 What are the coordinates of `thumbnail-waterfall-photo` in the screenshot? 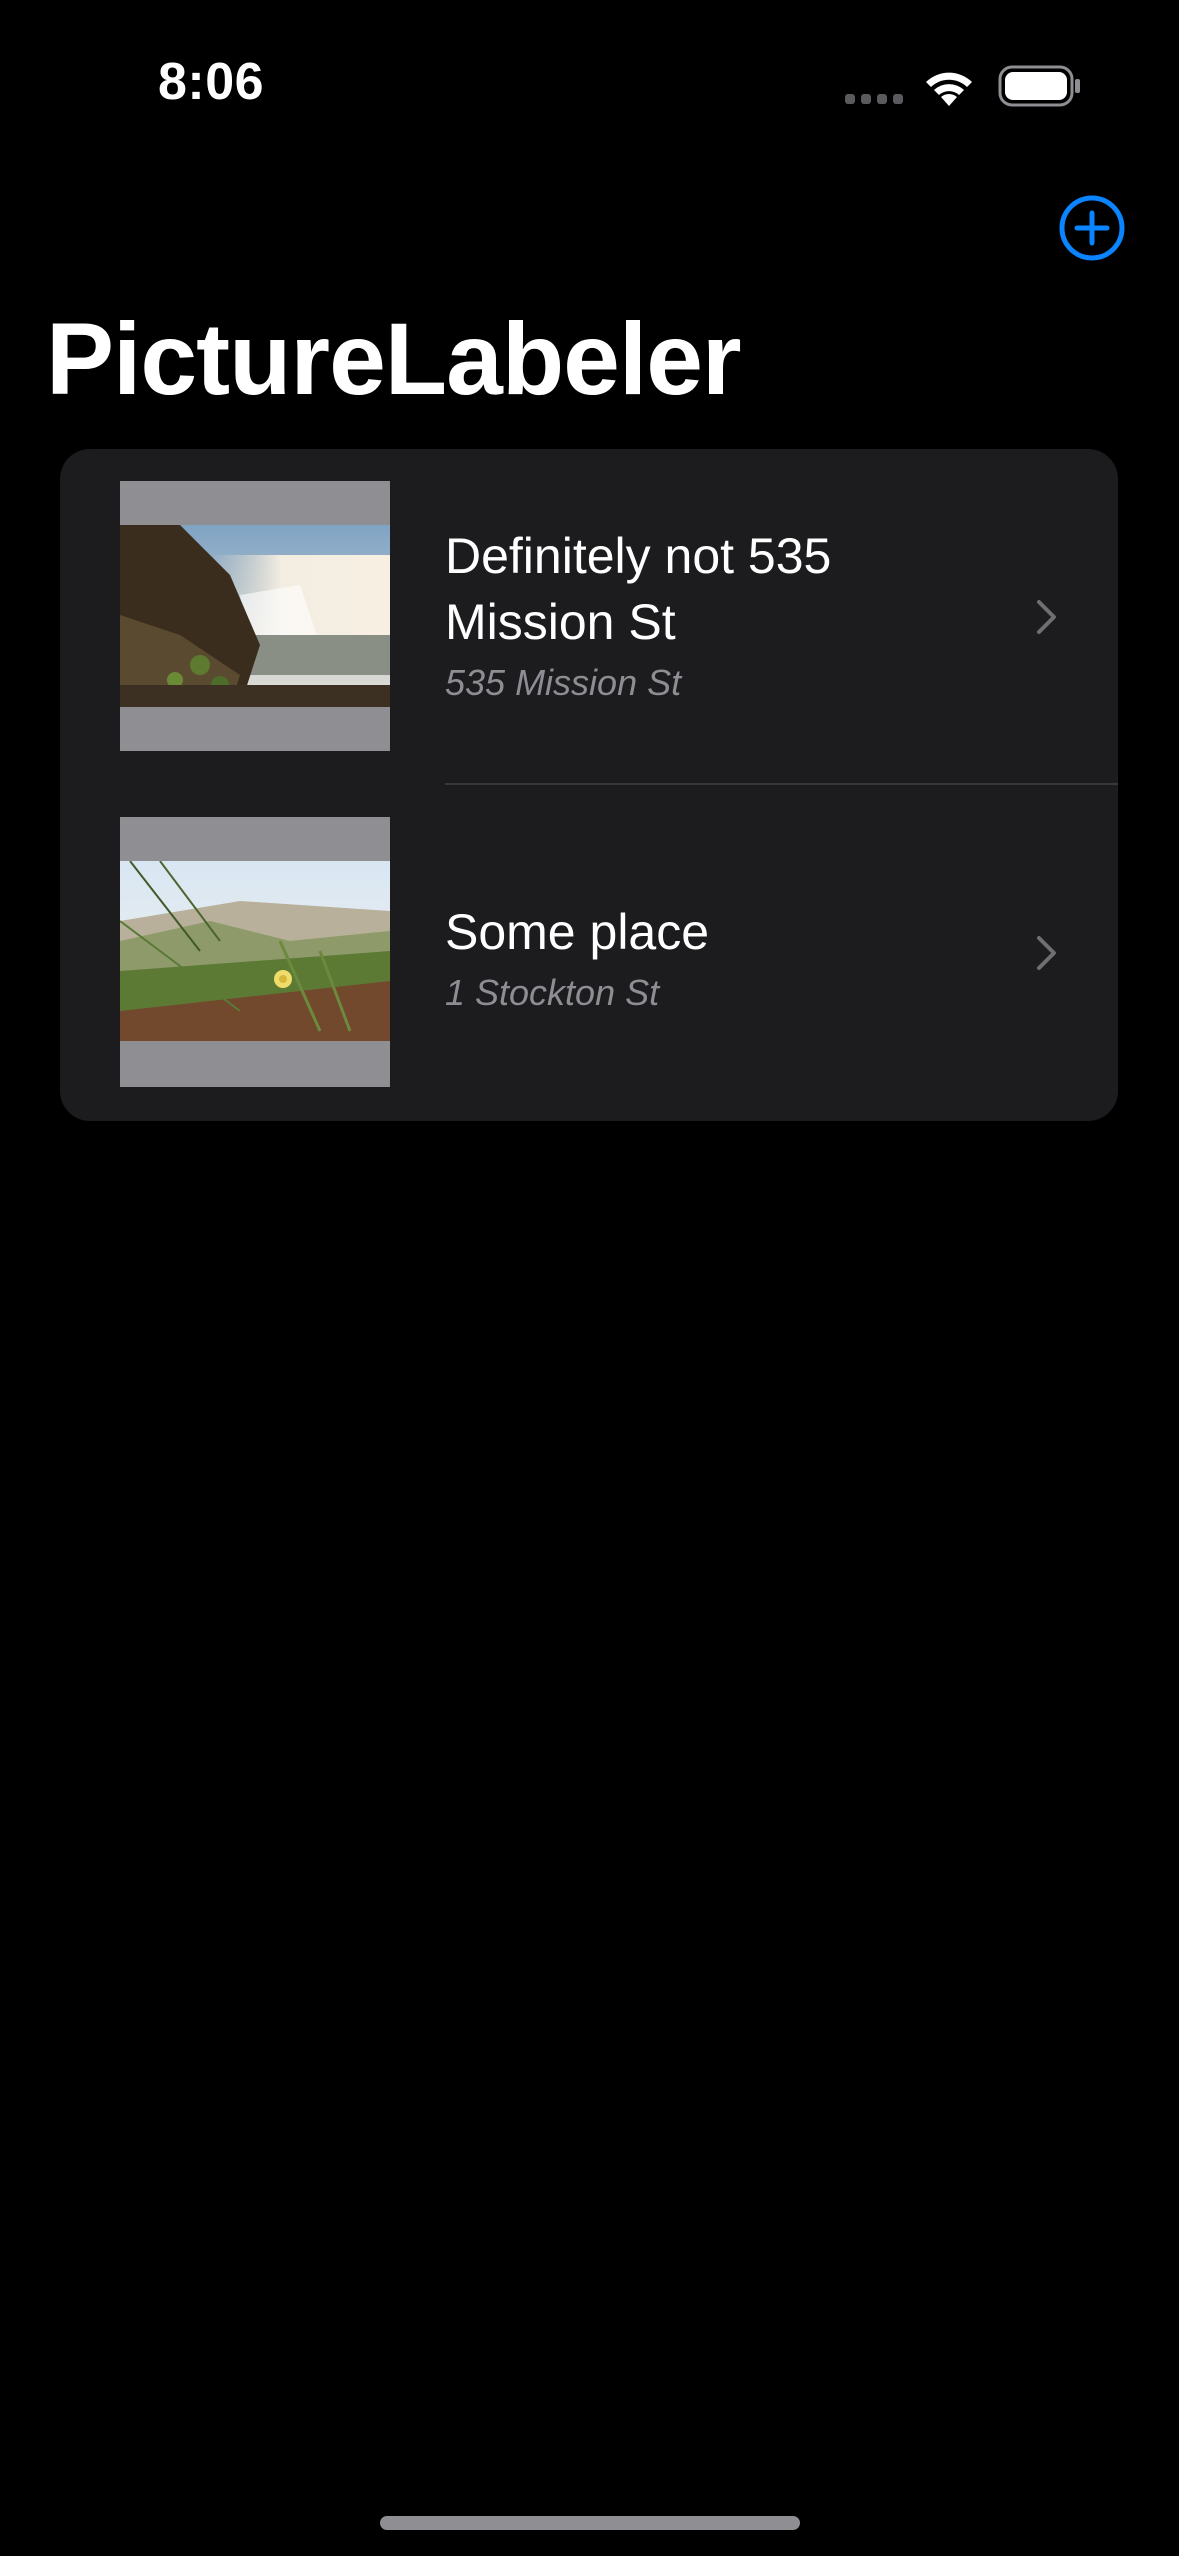 It's located at (255, 616).